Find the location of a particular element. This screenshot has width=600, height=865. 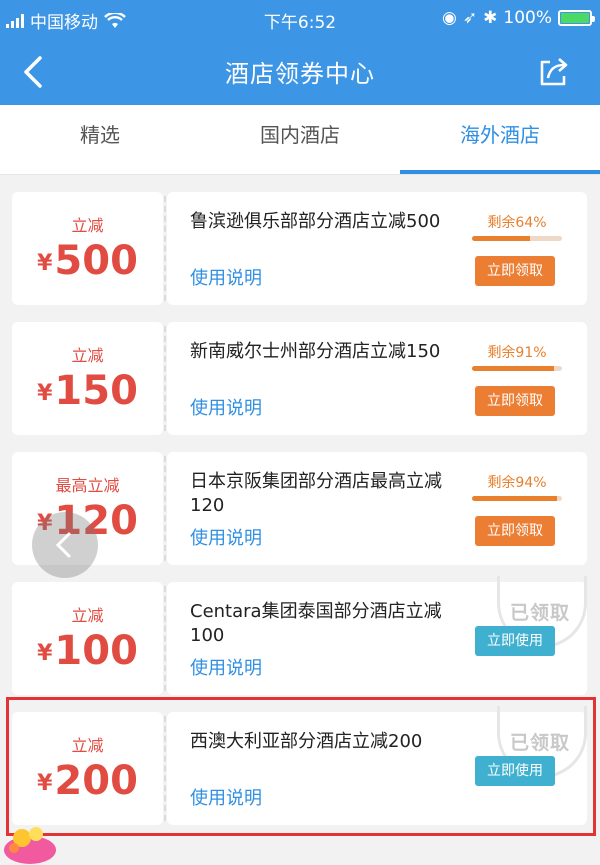

tab-bar: 精选 国内酒店 海外酒店 is located at coordinates (300, 140).